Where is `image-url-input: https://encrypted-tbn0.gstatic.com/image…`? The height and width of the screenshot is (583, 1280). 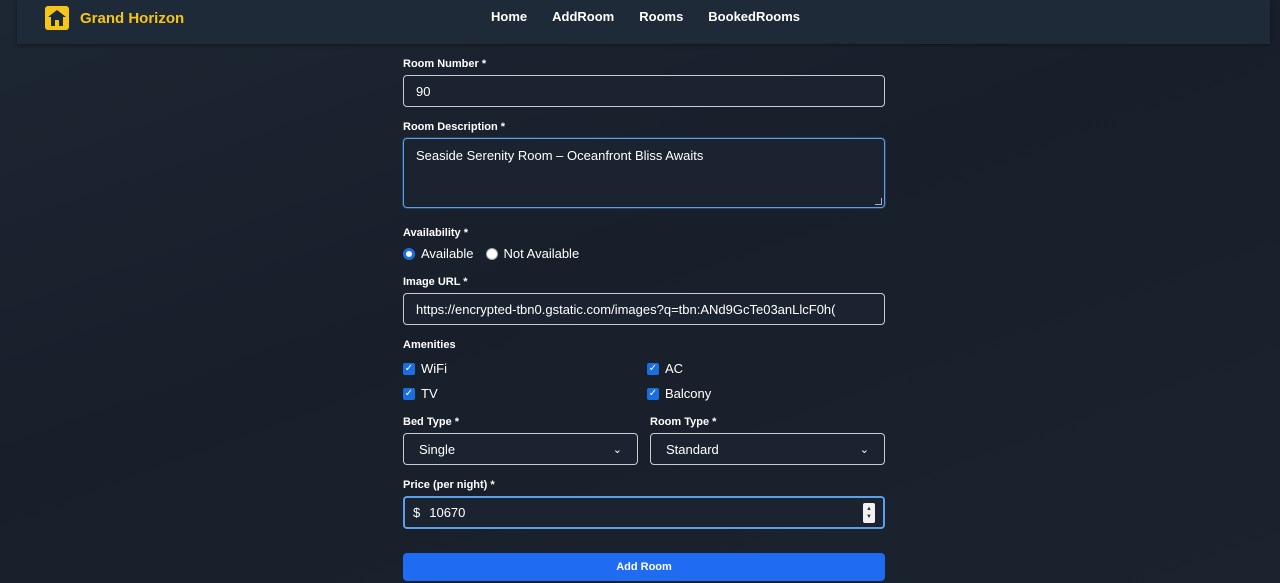
image-url-input: https://encrypted-tbn0.gstatic.com/image… is located at coordinates (644, 309).